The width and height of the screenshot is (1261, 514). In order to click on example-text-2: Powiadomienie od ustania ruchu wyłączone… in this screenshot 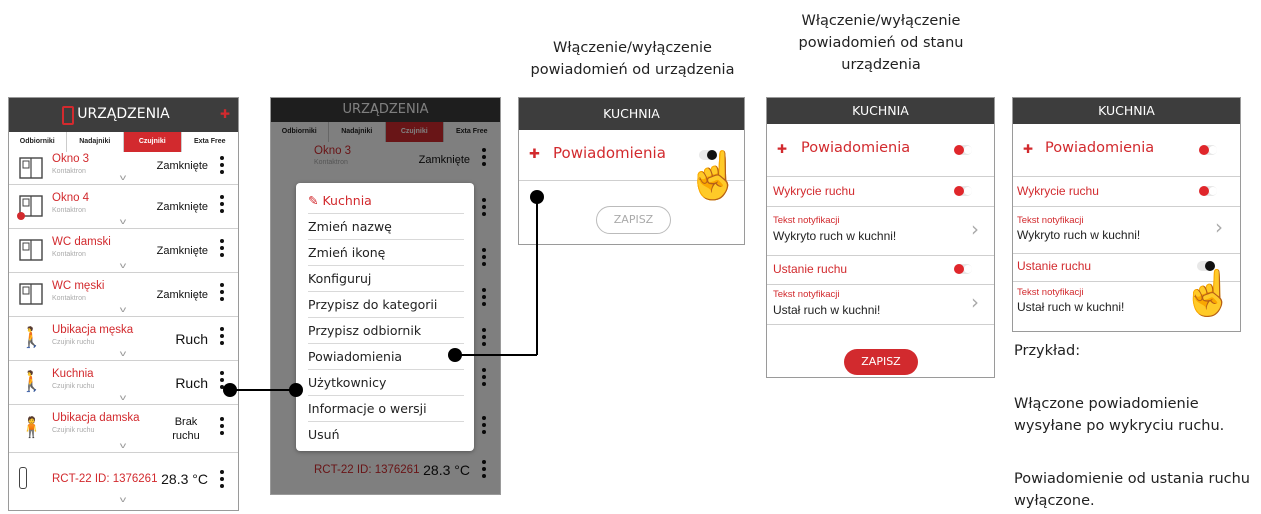, I will do `click(1132, 490)`.